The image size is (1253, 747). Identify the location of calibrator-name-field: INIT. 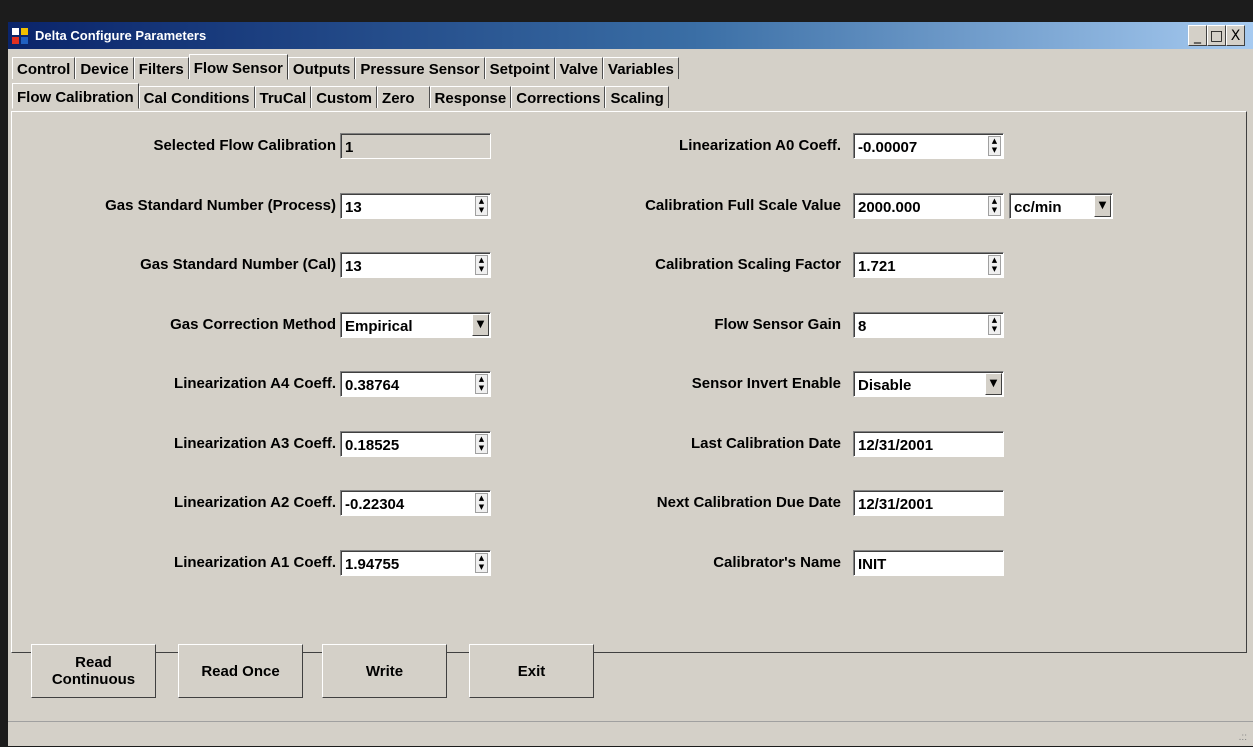
(928, 563).